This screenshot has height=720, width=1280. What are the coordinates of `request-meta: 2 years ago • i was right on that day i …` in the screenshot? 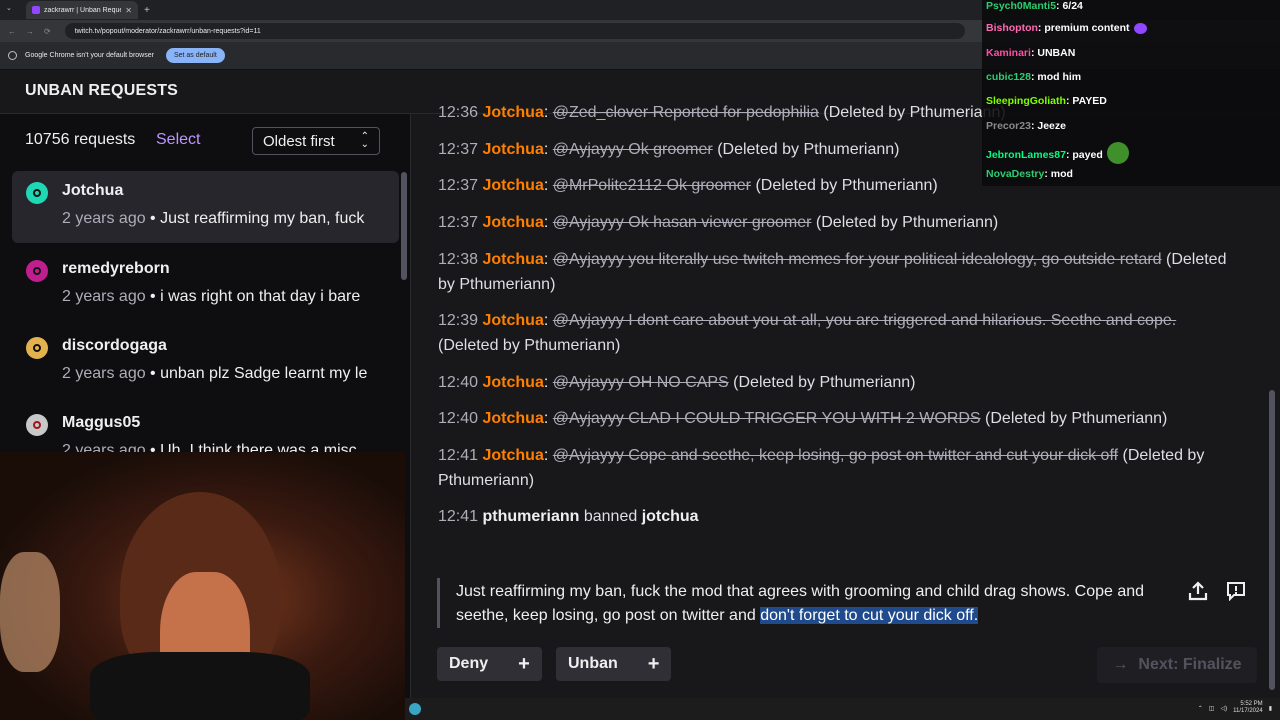 It's located at (211, 296).